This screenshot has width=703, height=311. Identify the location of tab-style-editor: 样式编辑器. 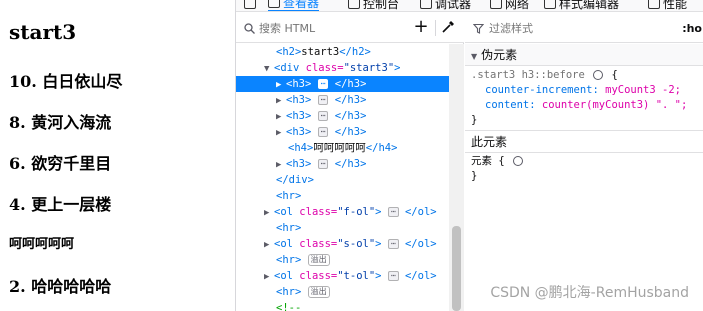
(582, 5).